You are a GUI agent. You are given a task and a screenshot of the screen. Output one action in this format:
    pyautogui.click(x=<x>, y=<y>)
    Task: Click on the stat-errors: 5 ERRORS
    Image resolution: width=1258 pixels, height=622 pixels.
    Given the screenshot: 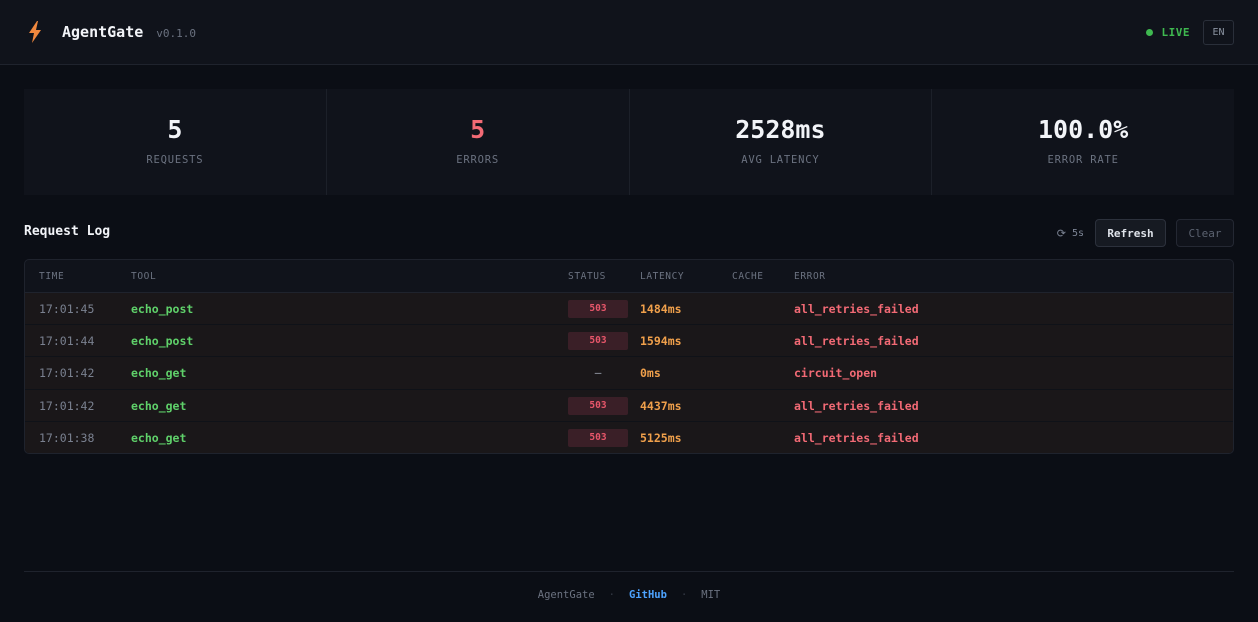 What is the action you would take?
    pyautogui.click(x=478, y=142)
    